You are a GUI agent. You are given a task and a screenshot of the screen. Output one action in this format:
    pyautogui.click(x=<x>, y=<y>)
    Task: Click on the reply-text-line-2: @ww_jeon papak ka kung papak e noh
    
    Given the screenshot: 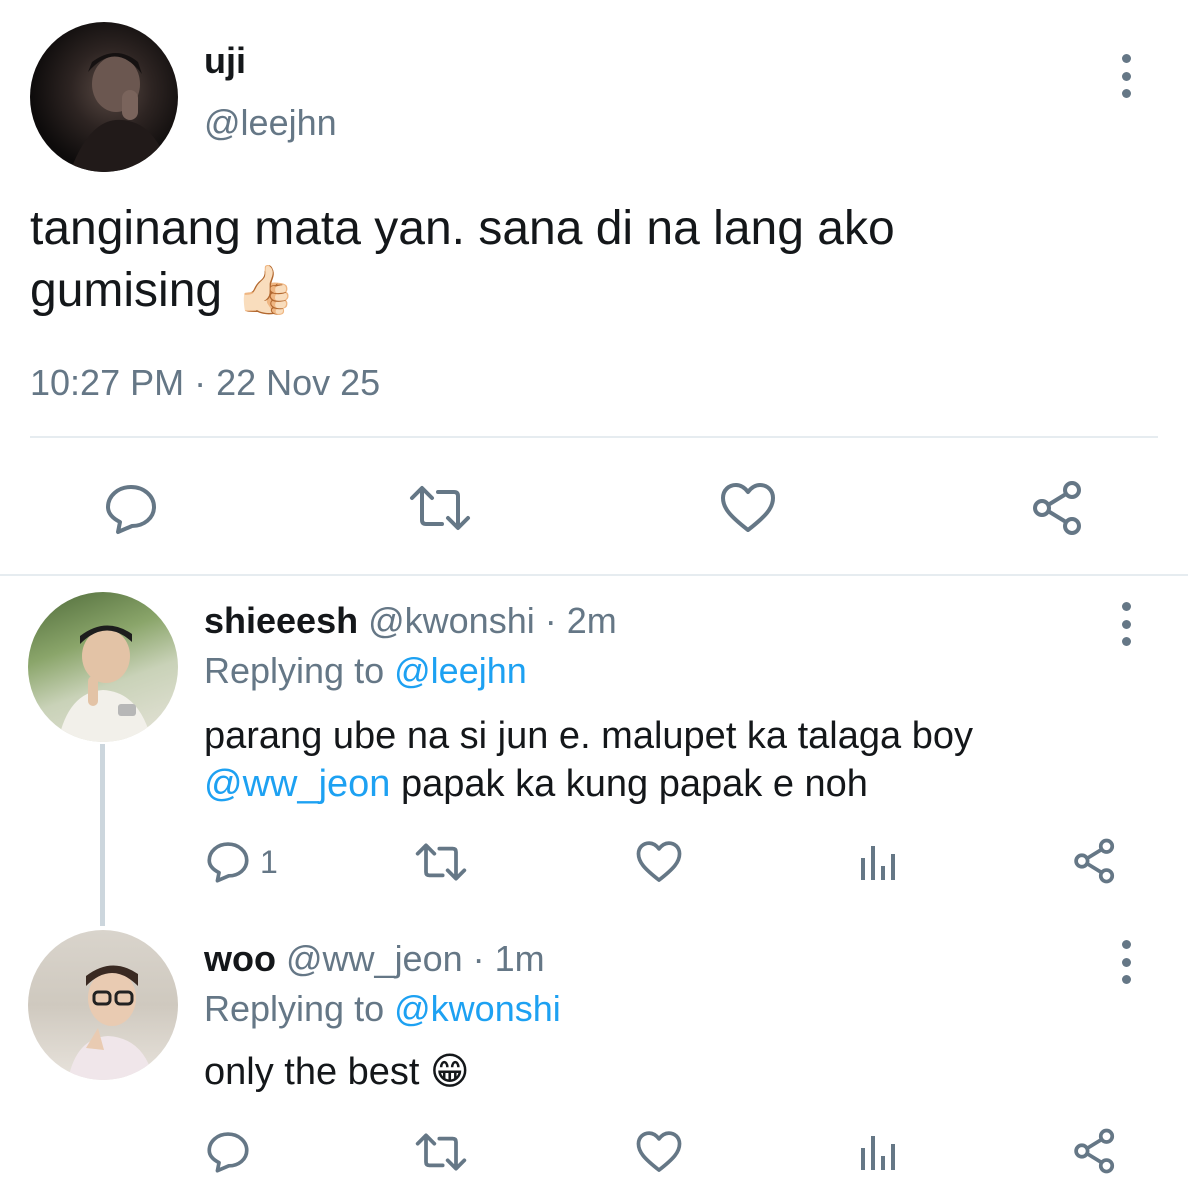 What is the action you would take?
    pyautogui.click(x=654, y=784)
    